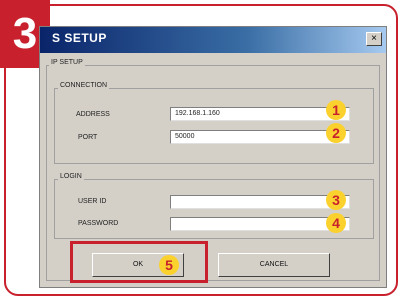 Image resolution: width=406 pixels, height=305 pixels. What do you see at coordinates (213, 40) in the screenshot?
I see `title-bar: S SETUP ×` at bounding box center [213, 40].